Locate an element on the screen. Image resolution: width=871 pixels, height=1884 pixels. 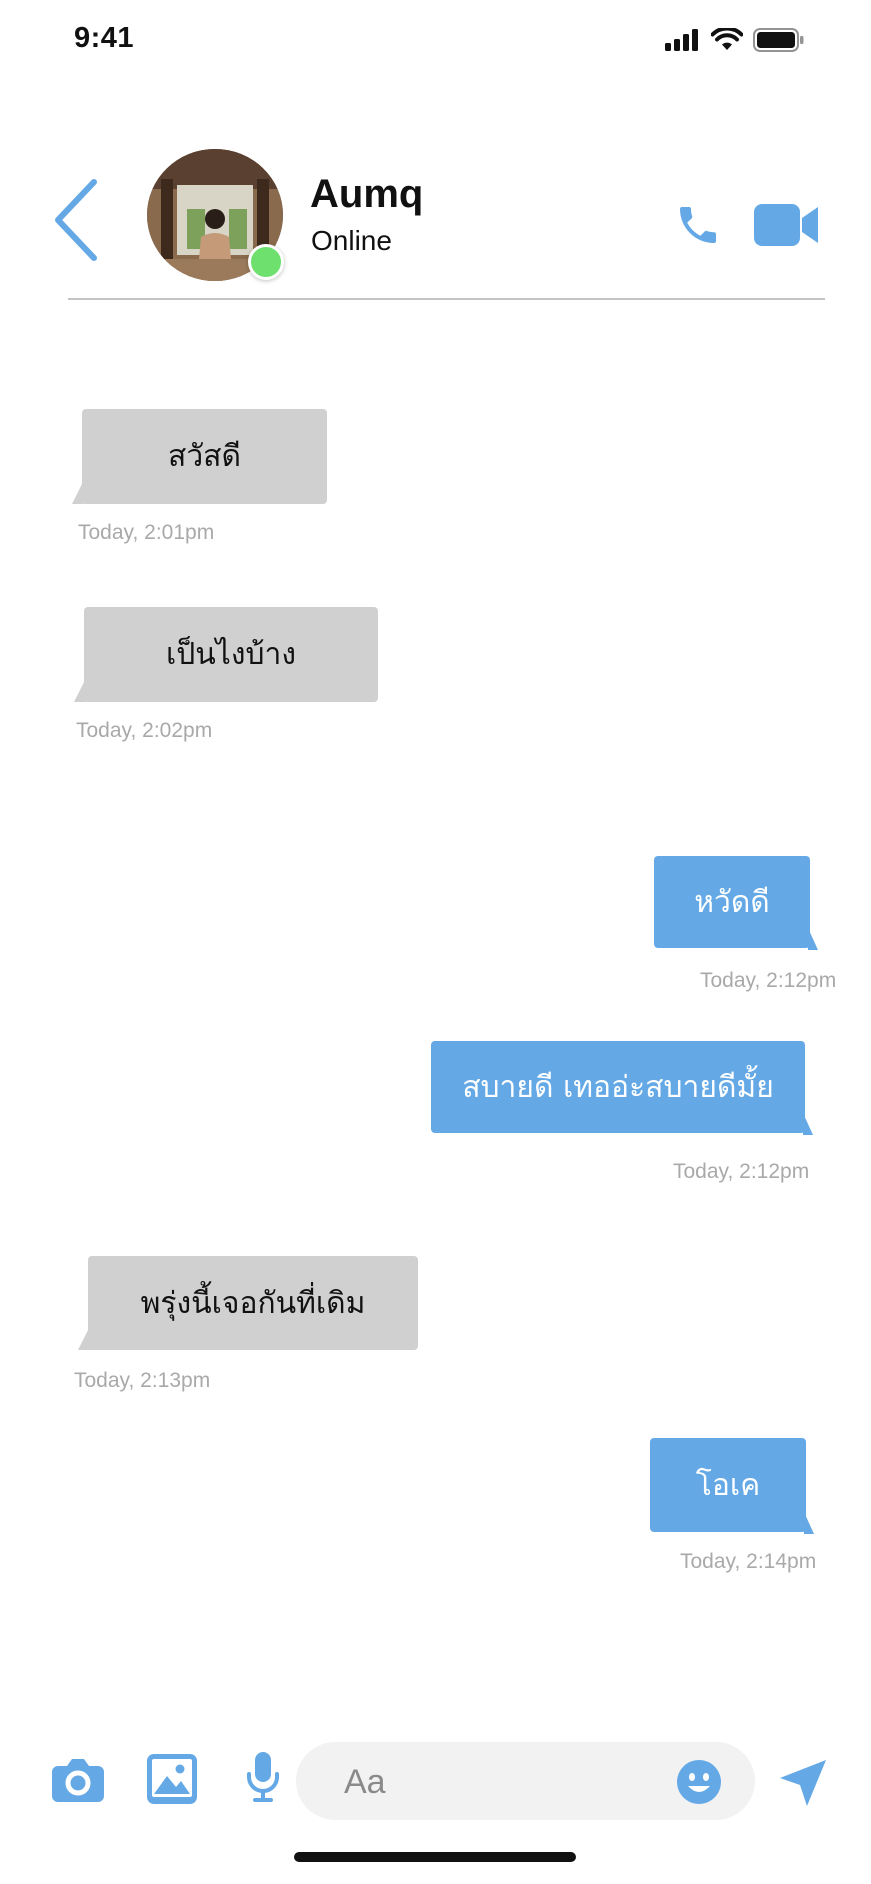
camera-icon is located at coordinates (78, 1780).